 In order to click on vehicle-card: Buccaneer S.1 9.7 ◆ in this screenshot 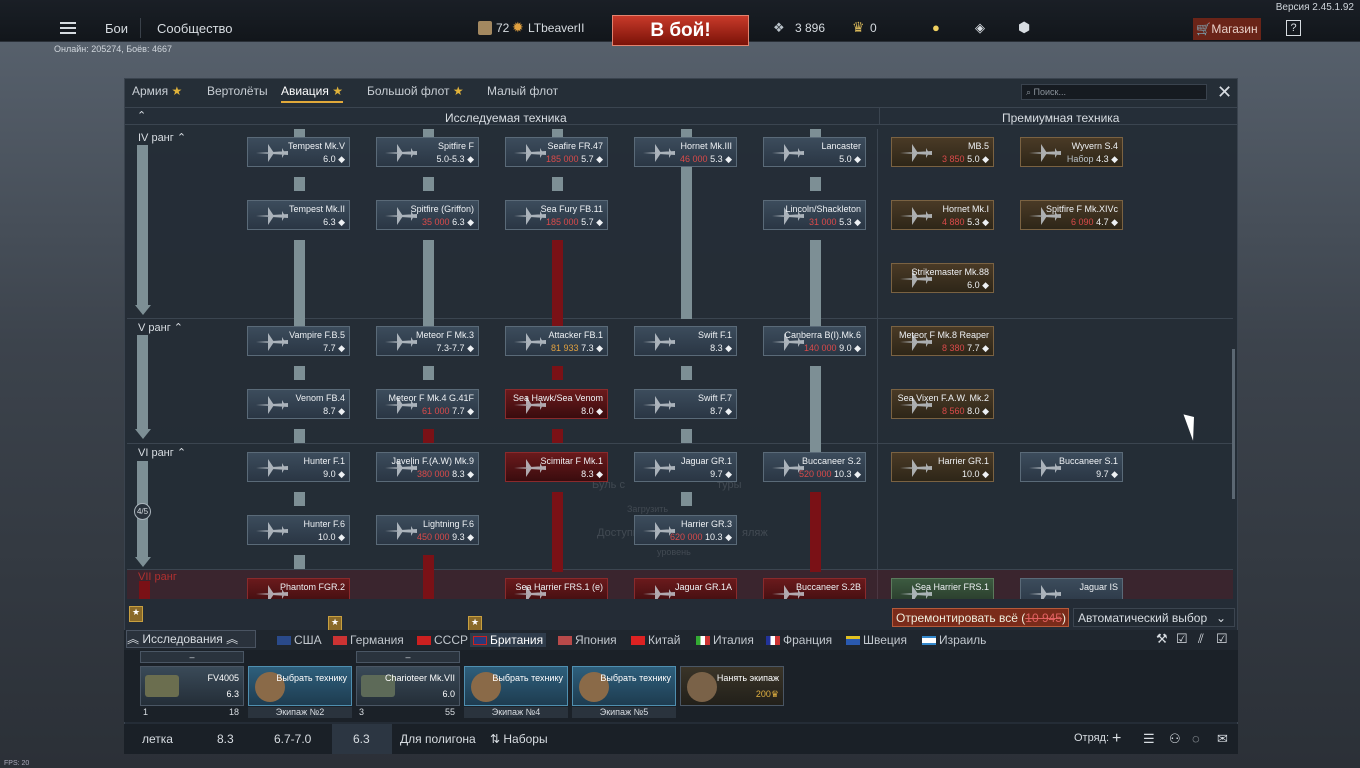, I will do `click(1071, 467)`.